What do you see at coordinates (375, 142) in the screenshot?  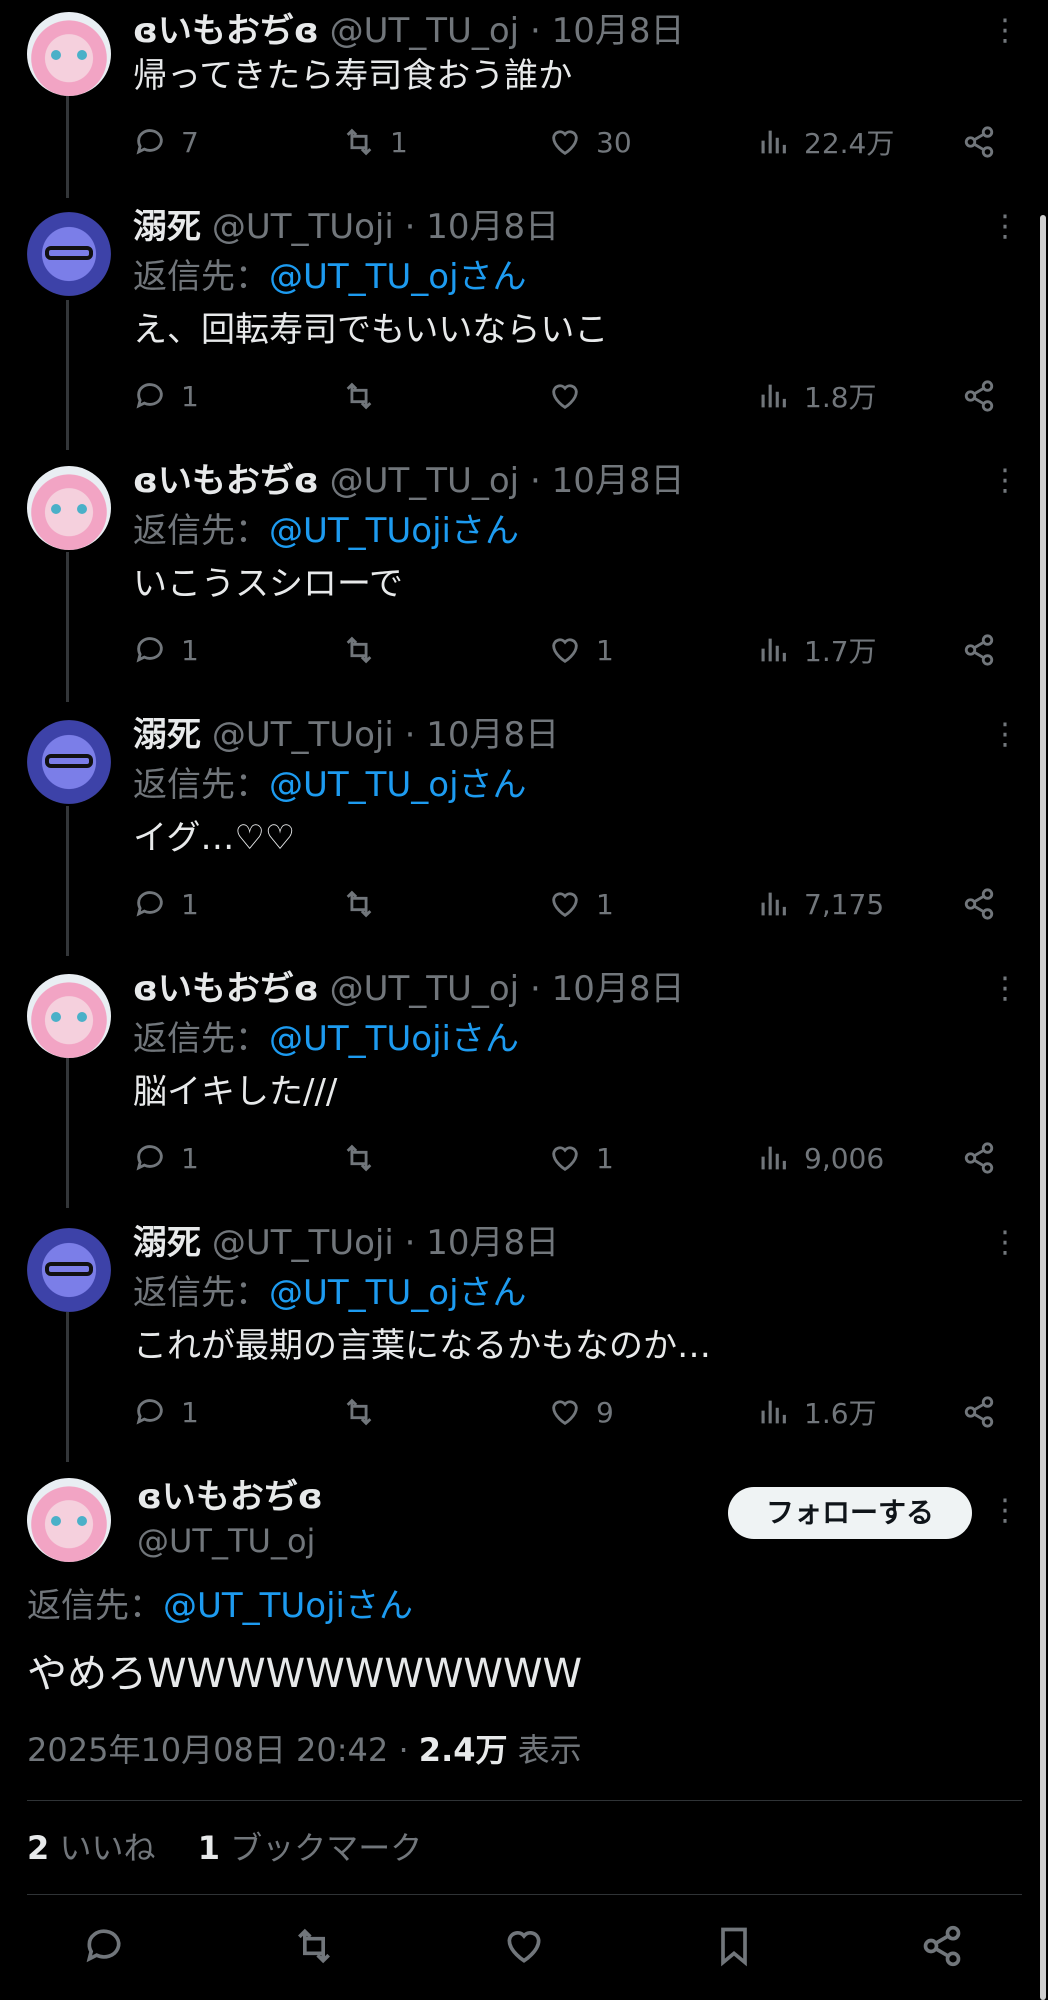 I see `retweet-button: 1` at bounding box center [375, 142].